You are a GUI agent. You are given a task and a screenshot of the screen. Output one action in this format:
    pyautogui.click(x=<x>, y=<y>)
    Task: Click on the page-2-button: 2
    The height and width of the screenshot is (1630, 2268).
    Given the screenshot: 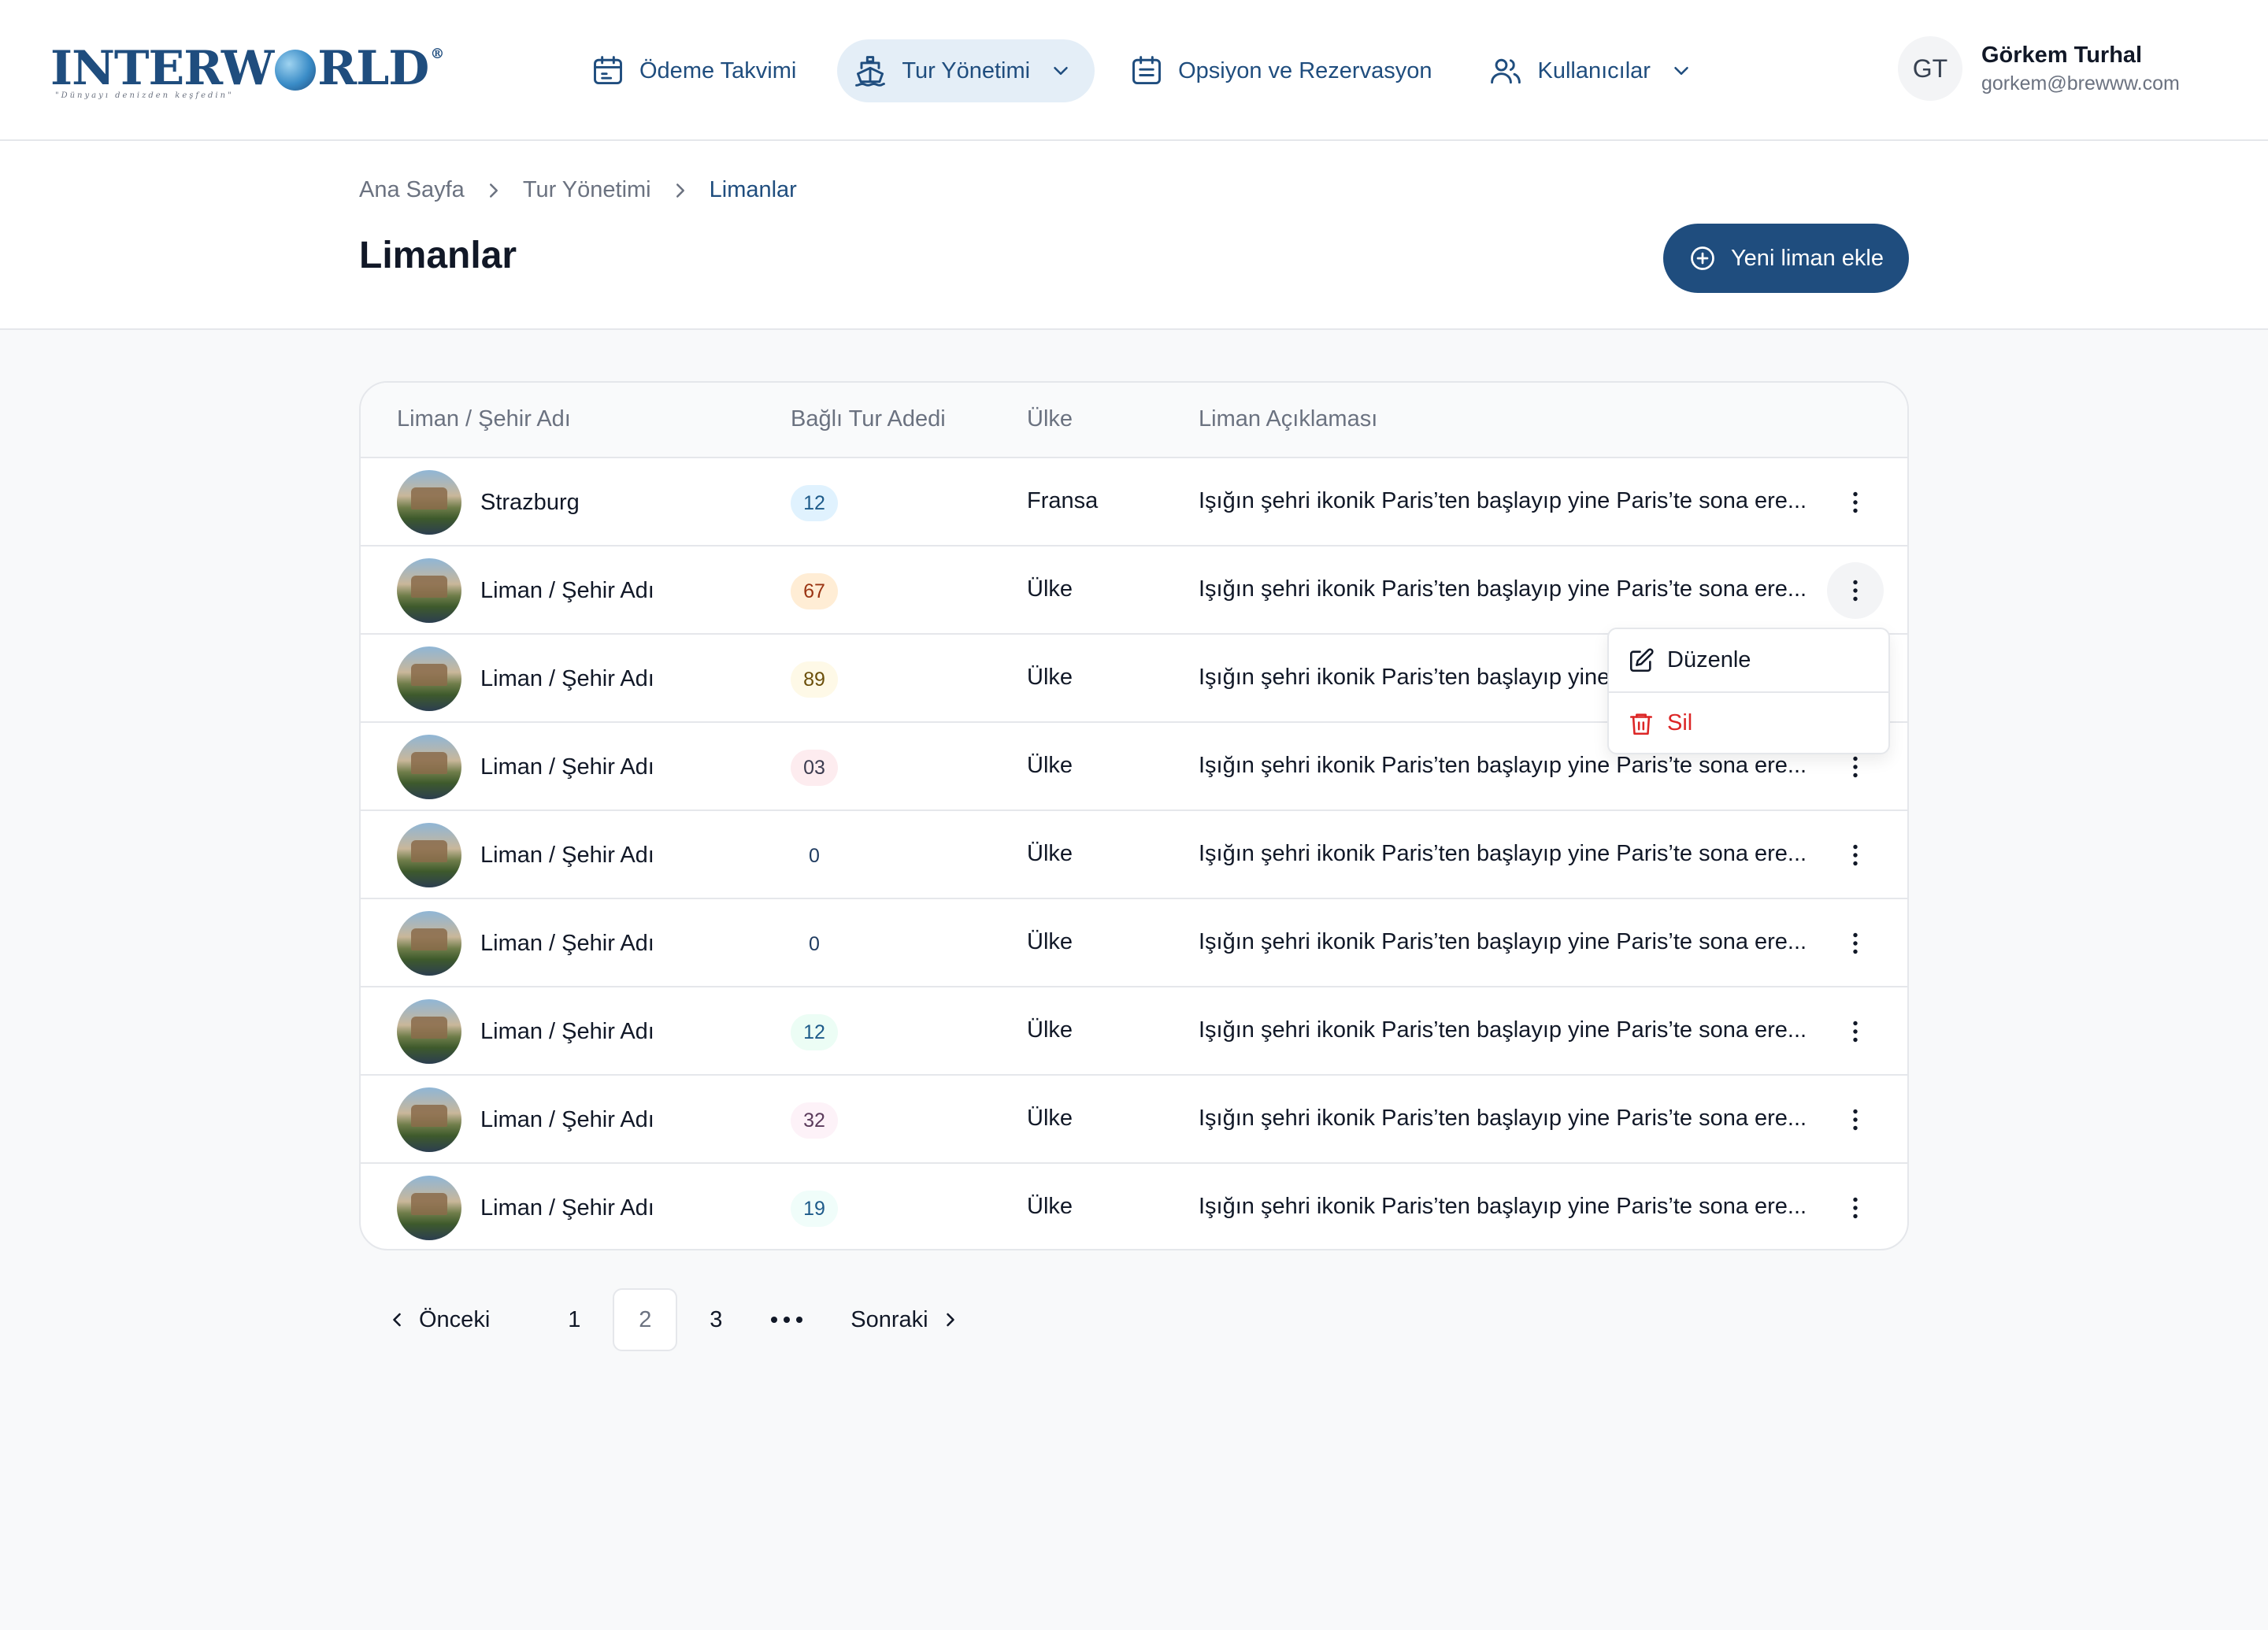 What is the action you would take?
    pyautogui.click(x=645, y=1320)
    